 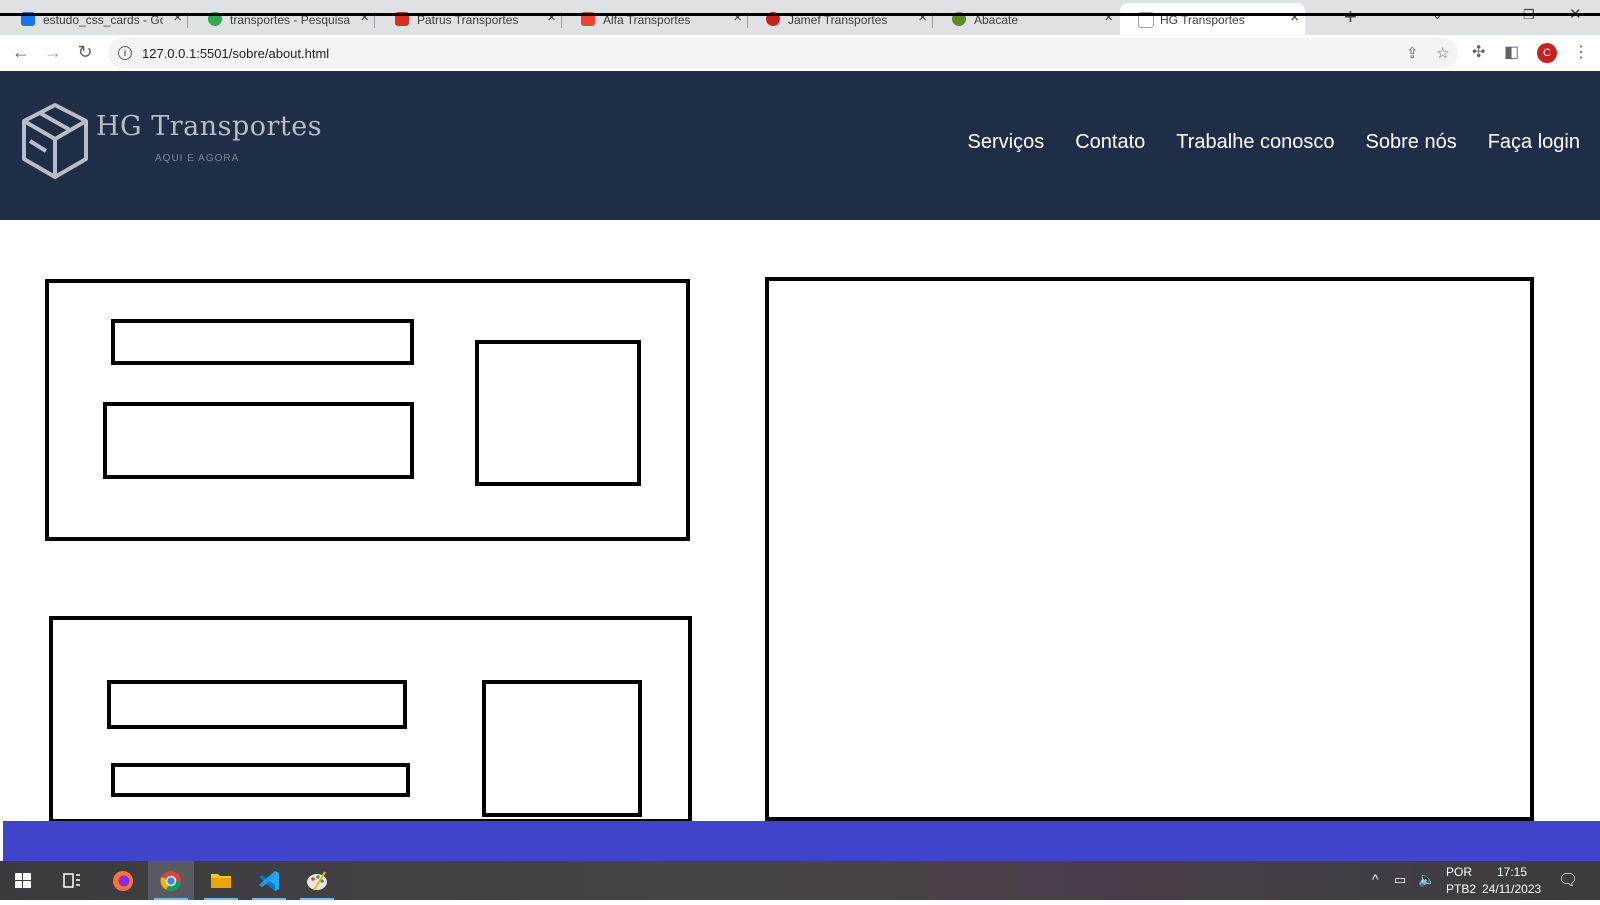 What do you see at coordinates (1375, 879) in the screenshot?
I see `show-hidden-icons-icon: ^` at bounding box center [1375, 879].